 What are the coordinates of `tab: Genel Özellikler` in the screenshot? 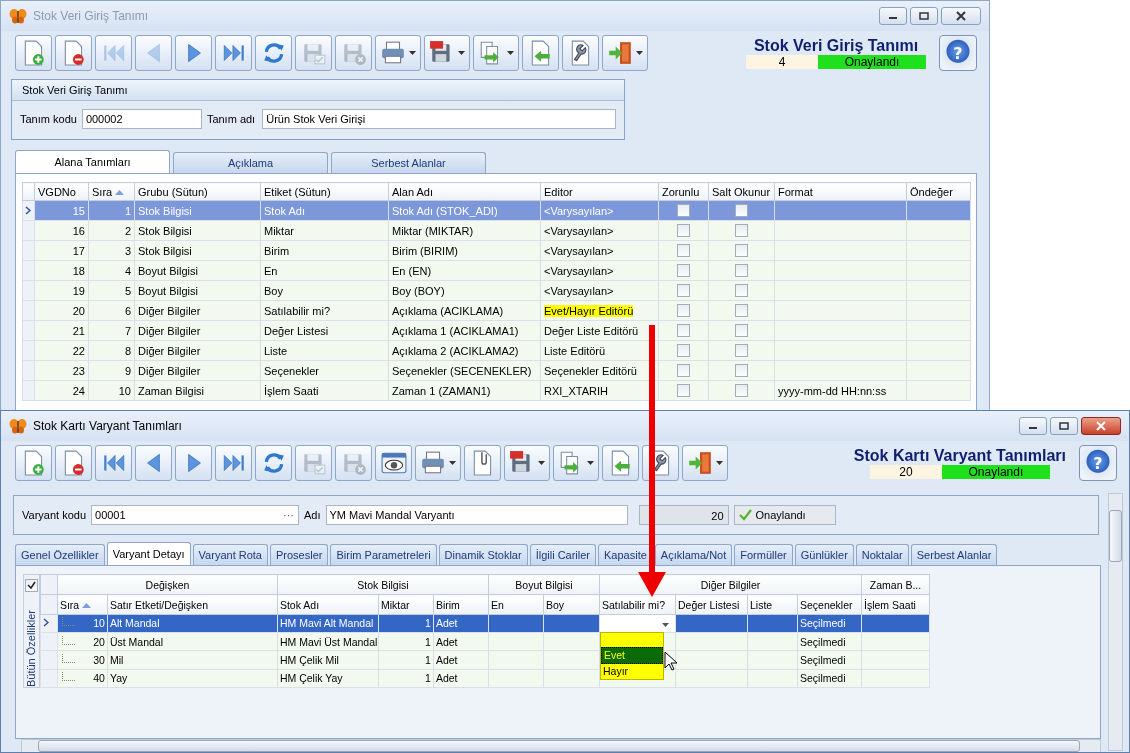 It's located at (60, 554).